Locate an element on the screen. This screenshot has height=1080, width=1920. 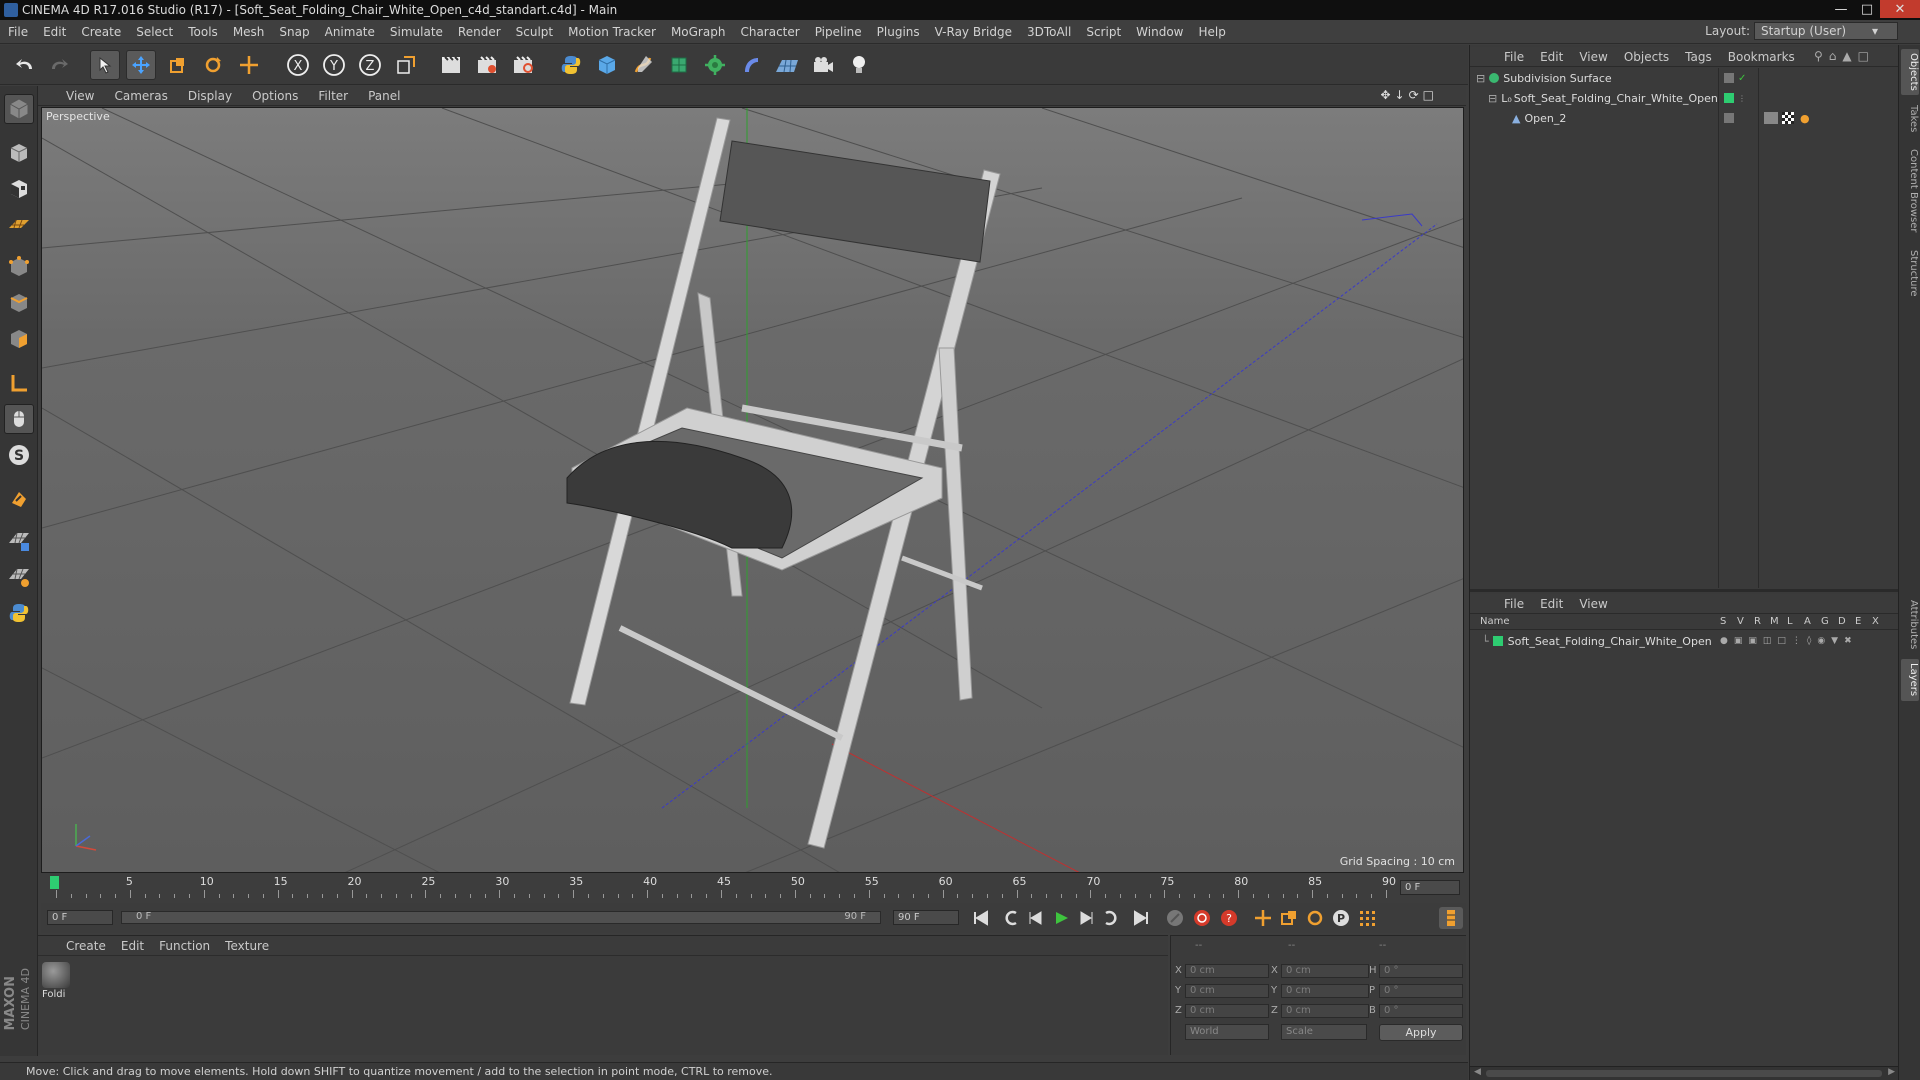
layer-swatch-green is located at coordinates (1729, 98).